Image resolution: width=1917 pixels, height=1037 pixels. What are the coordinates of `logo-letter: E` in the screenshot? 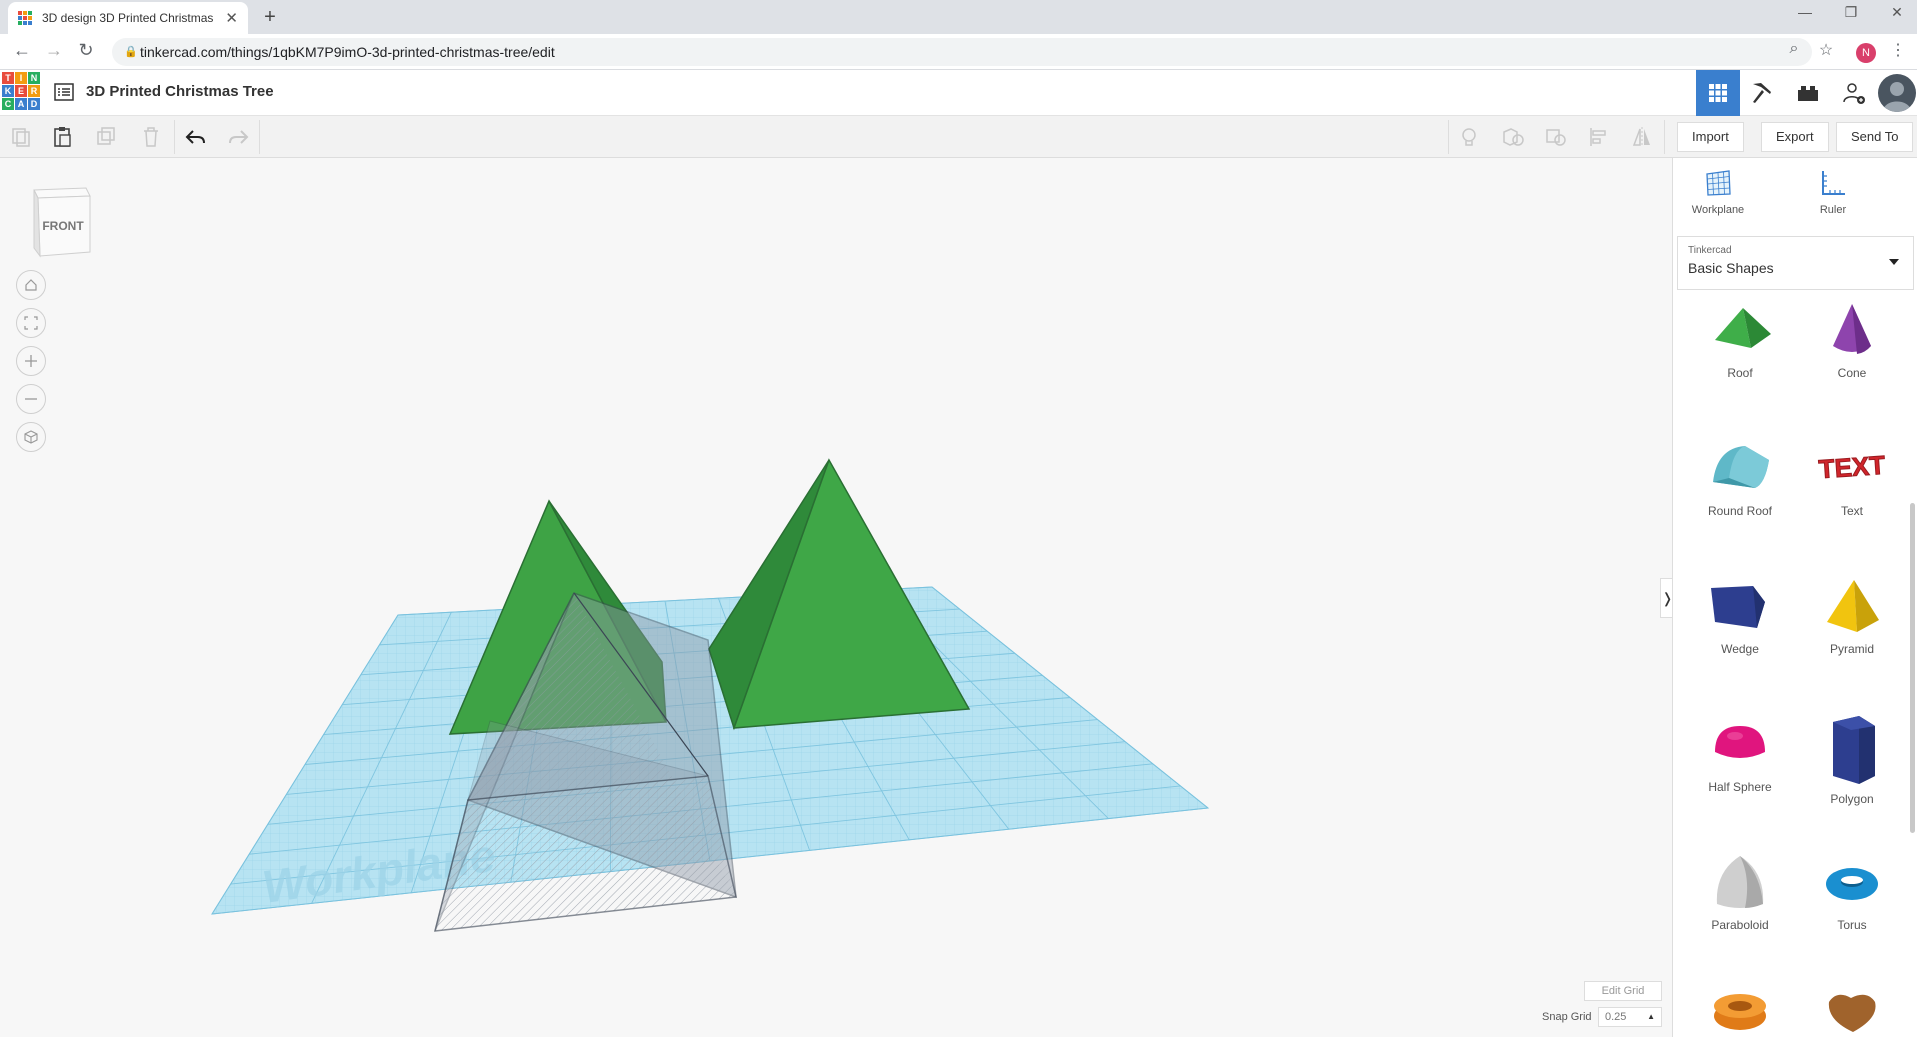 It's located at (21, 91).